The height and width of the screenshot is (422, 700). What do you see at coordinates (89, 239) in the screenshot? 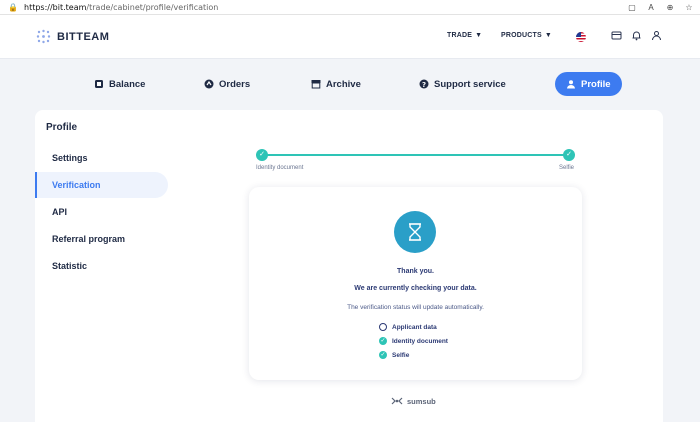
I see `sidebar-item-label: Referral program` at bounding box center [89, 239].